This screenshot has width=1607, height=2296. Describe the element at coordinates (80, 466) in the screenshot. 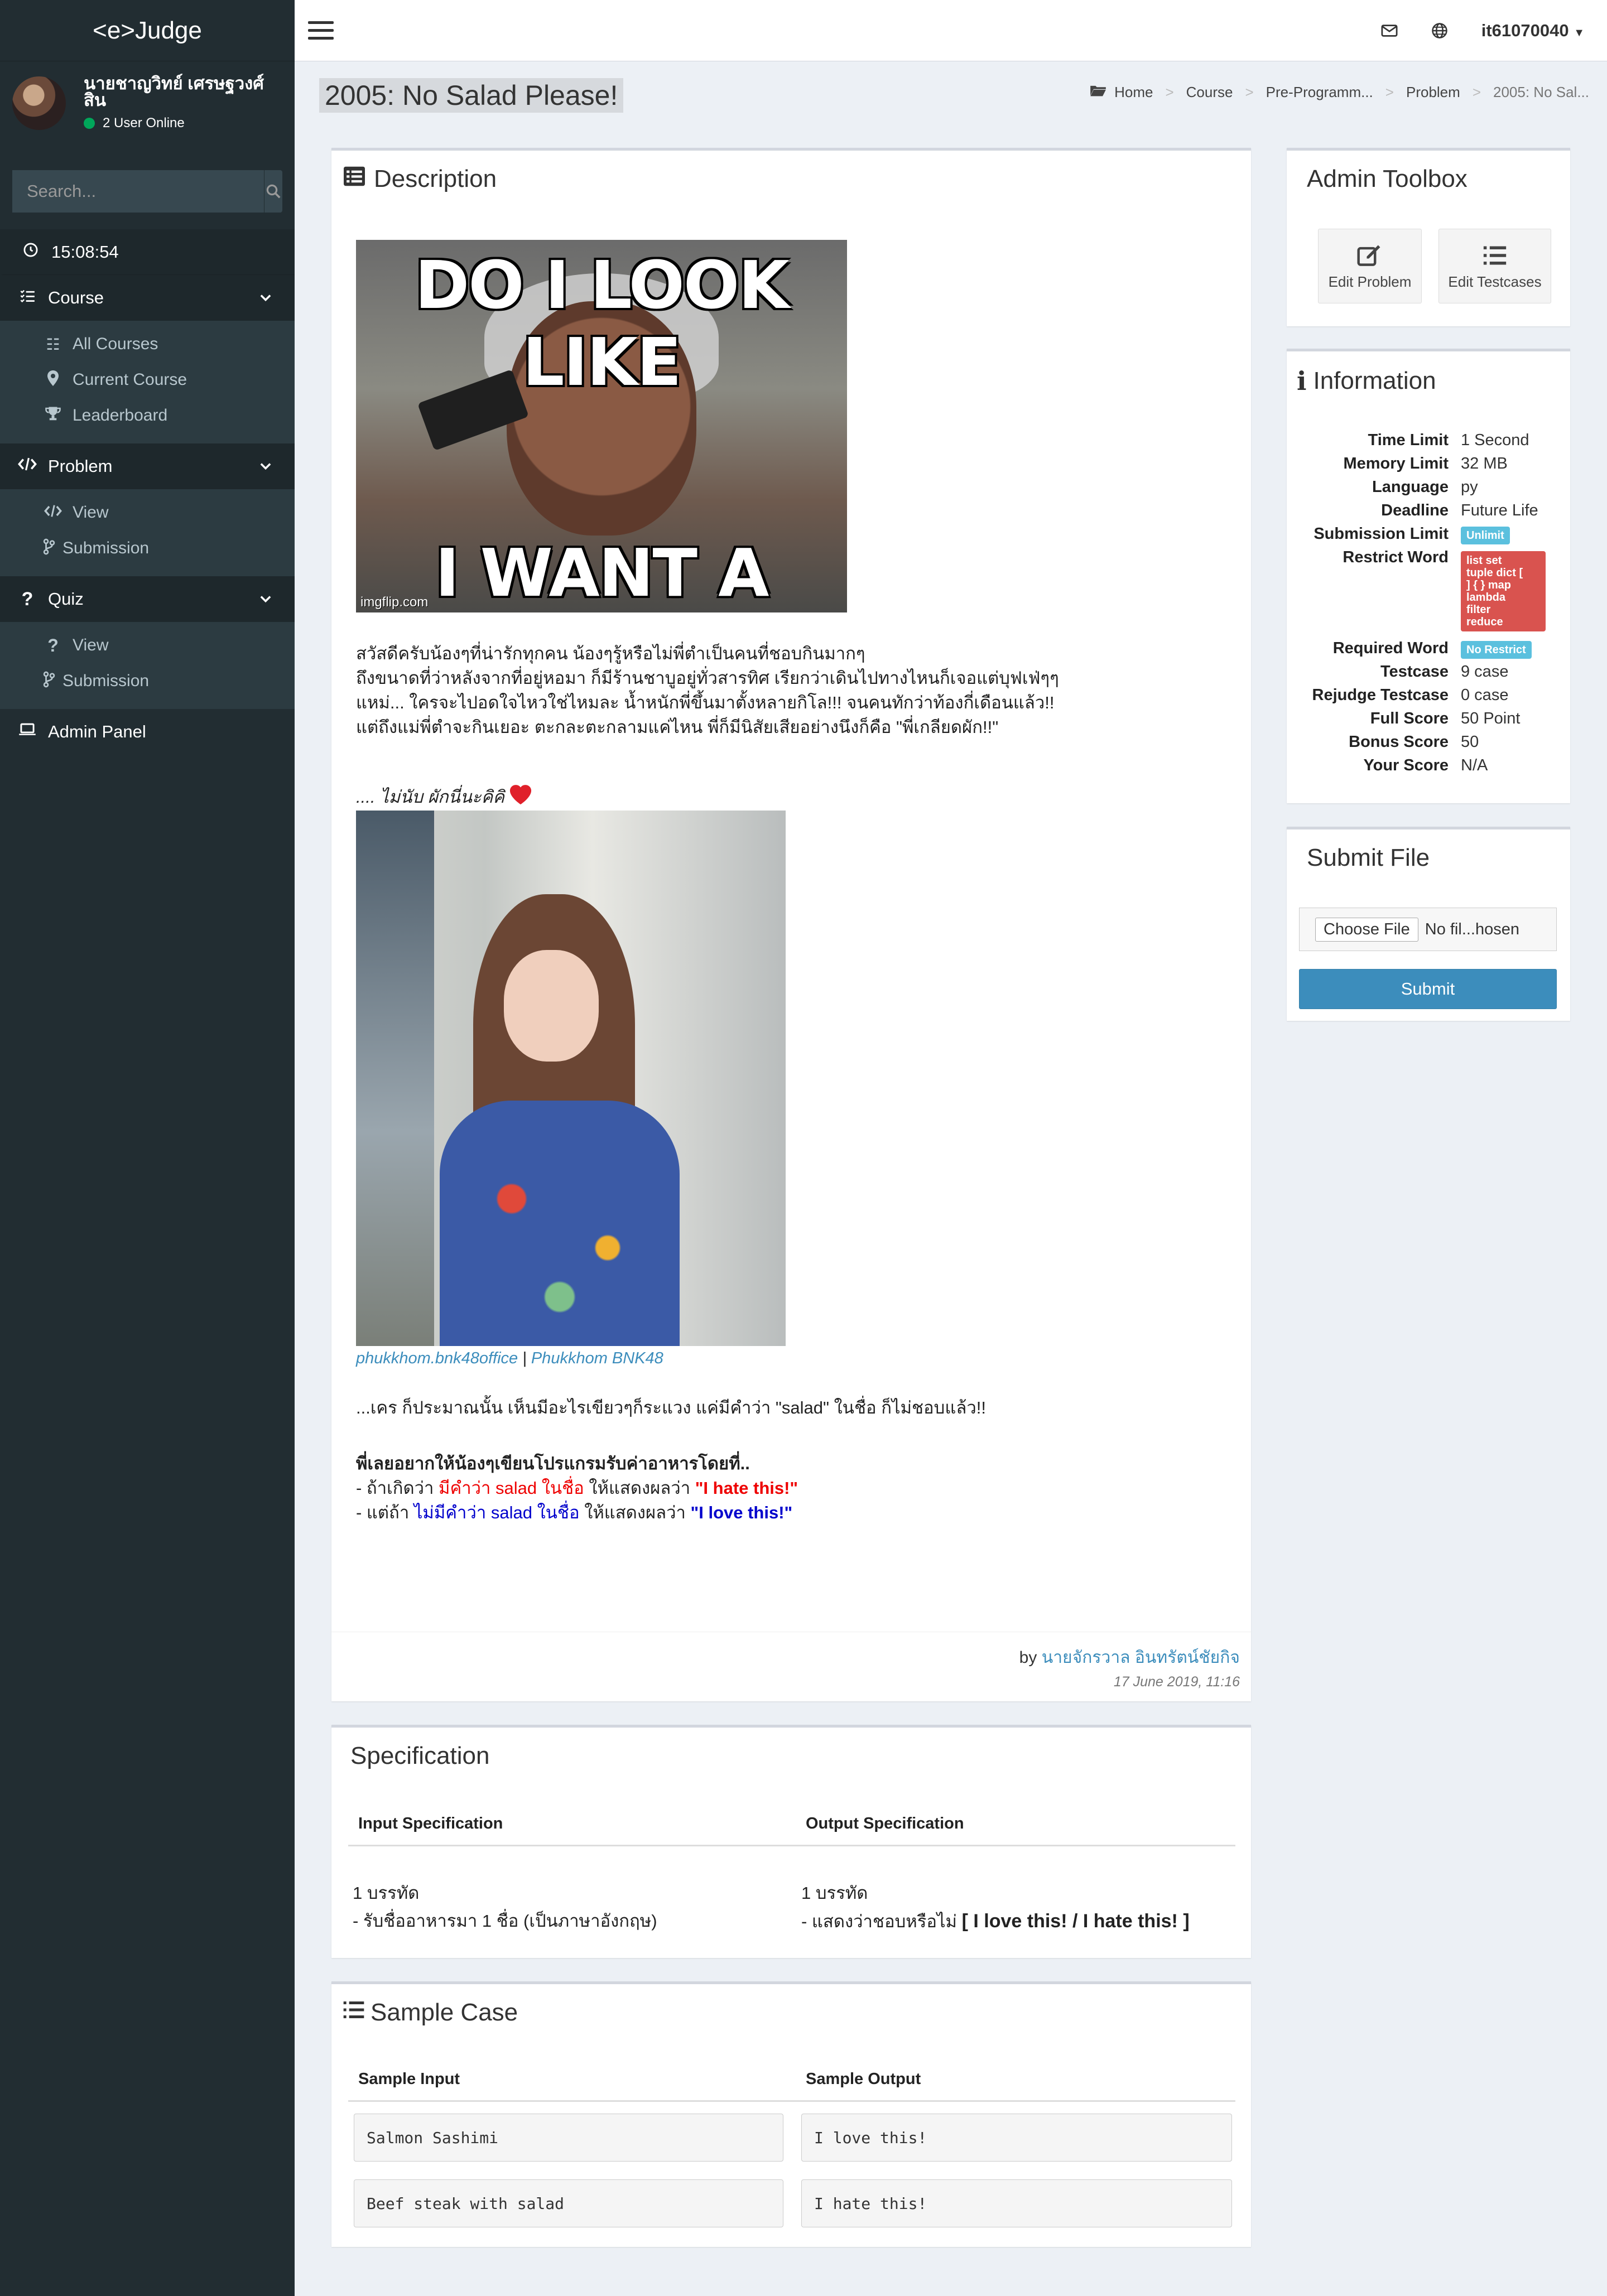

I see `sidebar-problem-label: Problem` at that location.